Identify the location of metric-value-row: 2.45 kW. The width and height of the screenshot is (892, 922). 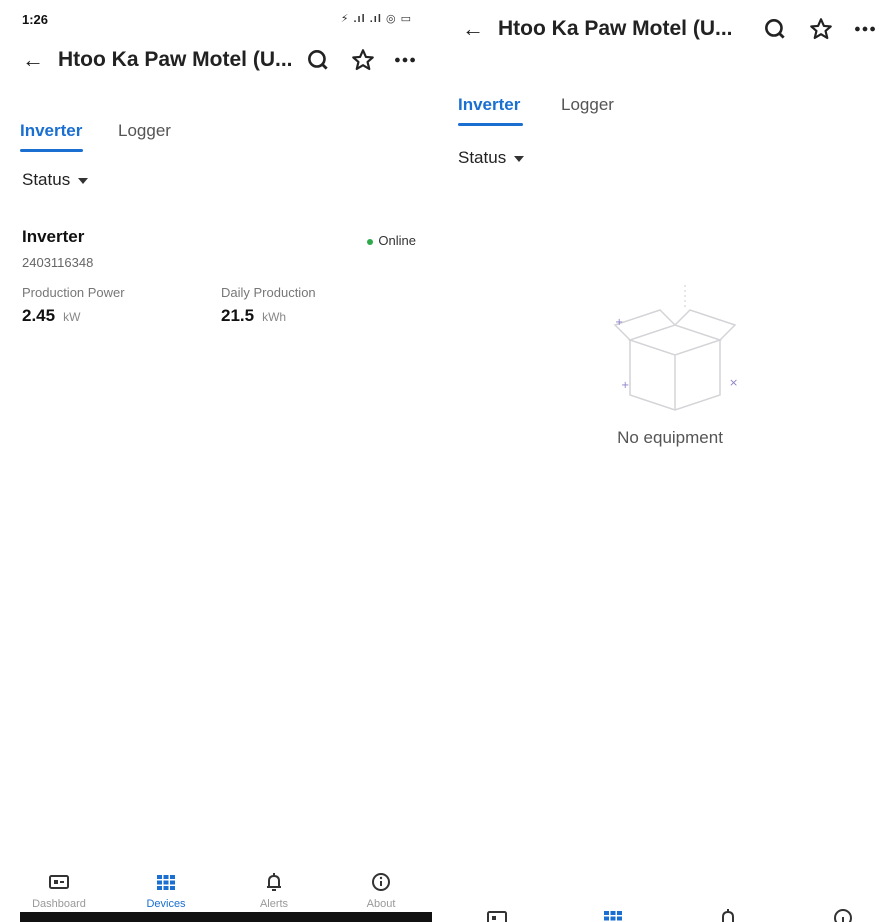
(73, 316).